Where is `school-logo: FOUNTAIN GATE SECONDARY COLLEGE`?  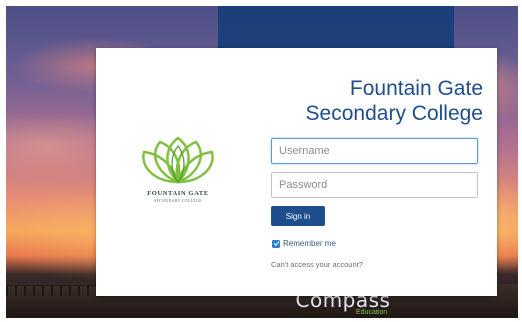 school-logo: FOUNTAIN GATE SECONDARY COLLEGE is located at coordinates (178, 172).